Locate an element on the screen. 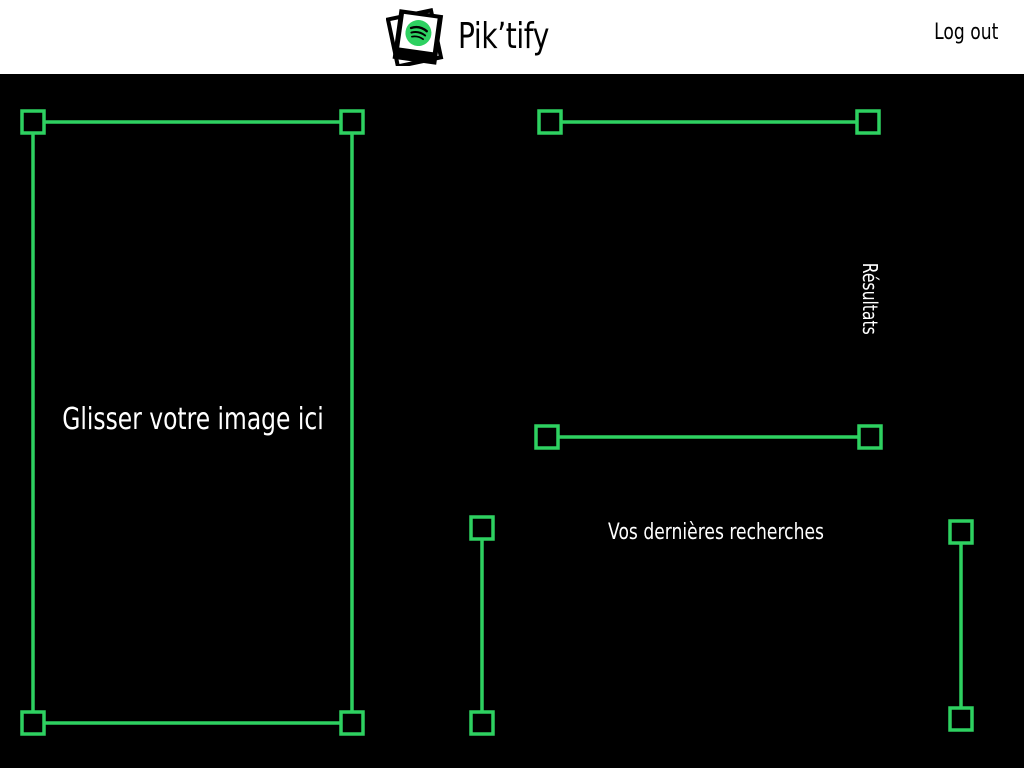  app-header: Pik’tify Log out is located at coordinates (512, 37).